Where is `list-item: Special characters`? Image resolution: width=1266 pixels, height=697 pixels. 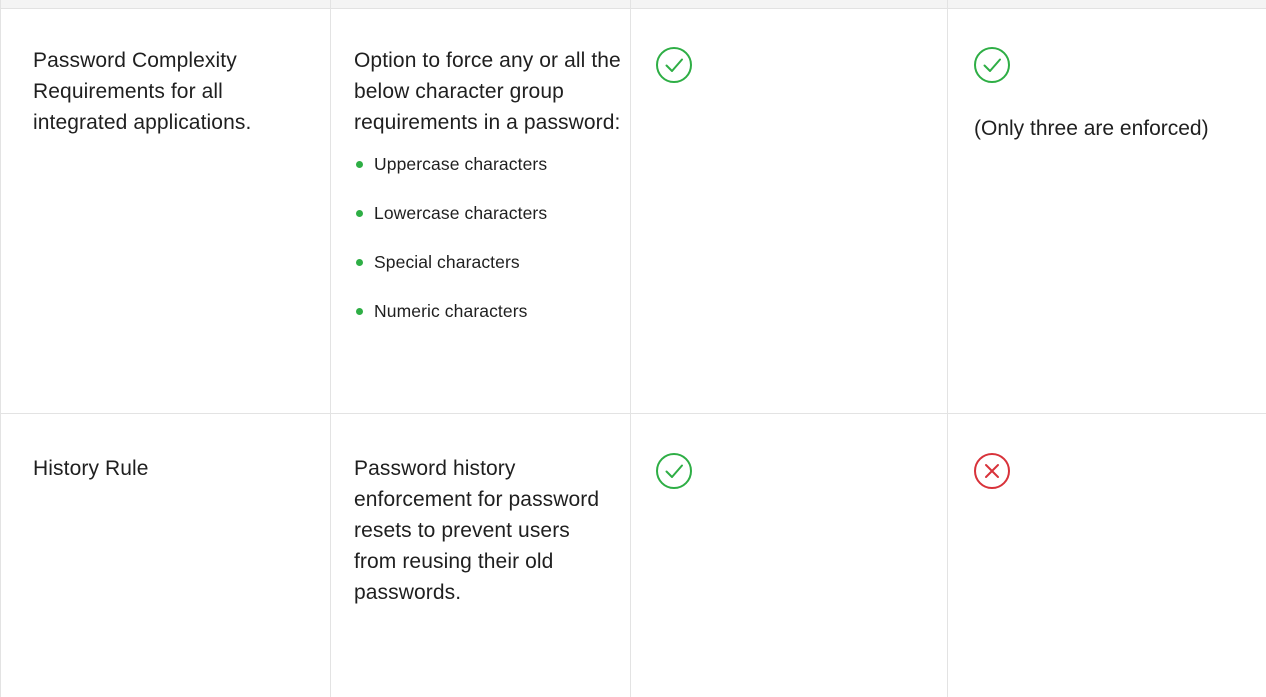
list-item: Special characters is located at coordinates (488, 262).